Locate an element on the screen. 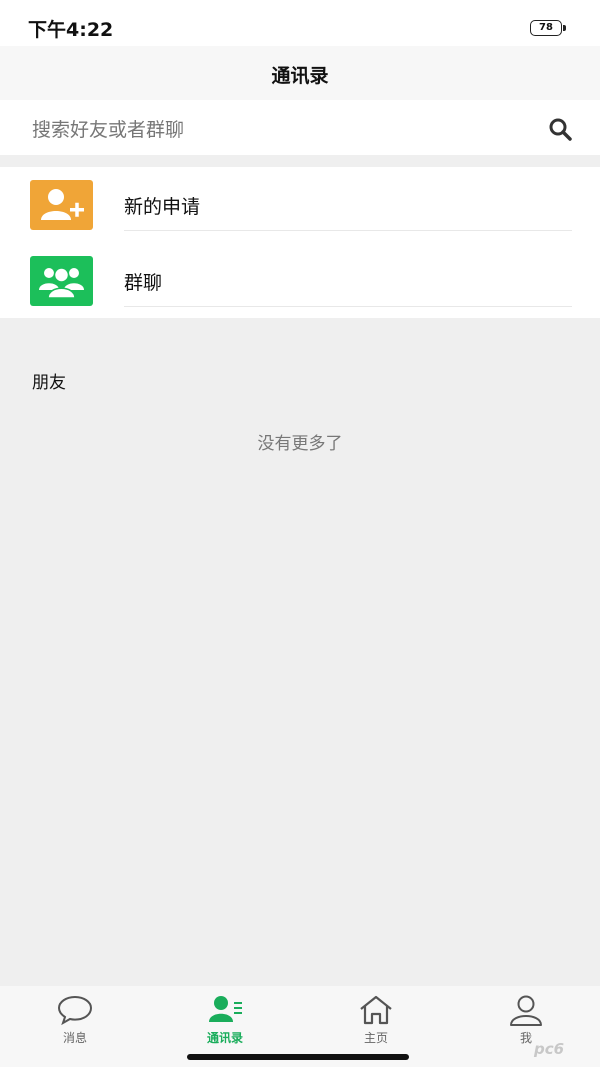  tab-profile: 我 is located at coordinates (525, 1016).